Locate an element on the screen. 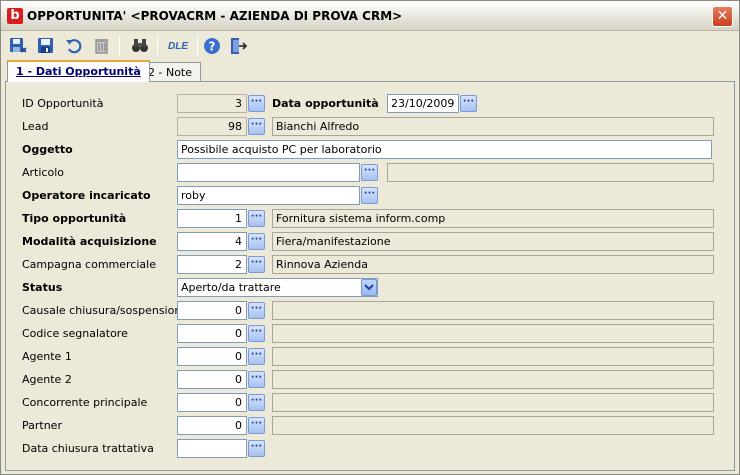 The image size is (740, 475). codice-lookup-button: ··· is located at coordinates (256, 333).